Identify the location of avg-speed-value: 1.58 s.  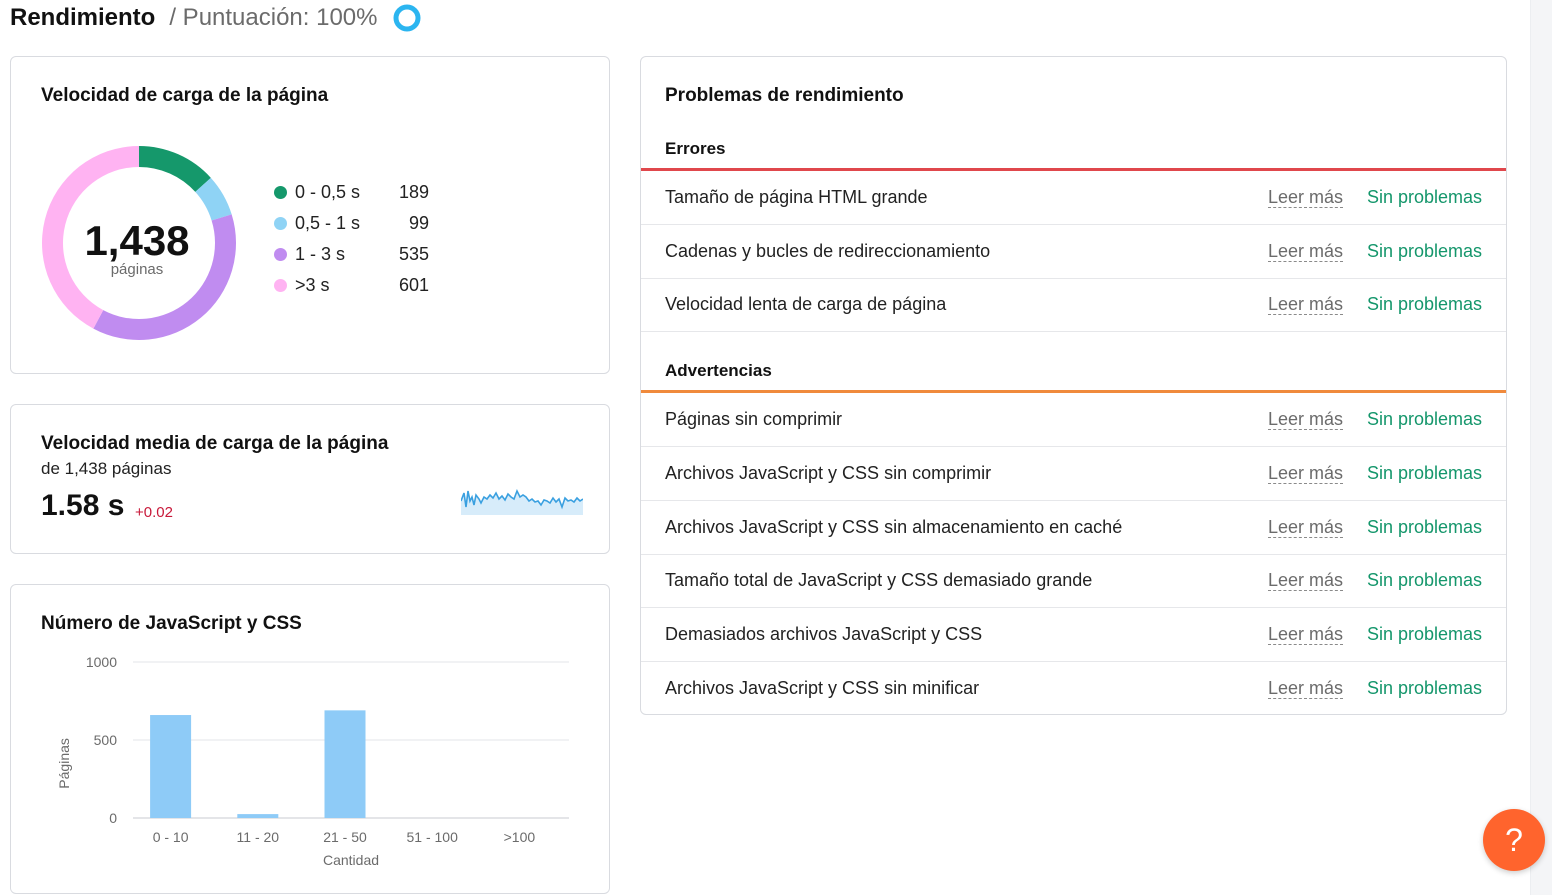
(83, 505).